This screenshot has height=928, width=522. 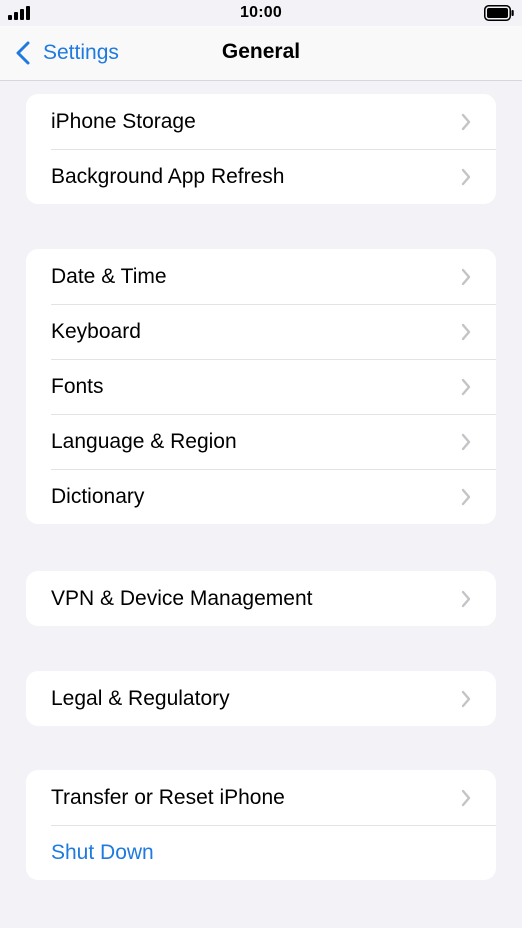 I want to click on row-label: Transfer or Reset iPhone, so click(x=168, y=797).